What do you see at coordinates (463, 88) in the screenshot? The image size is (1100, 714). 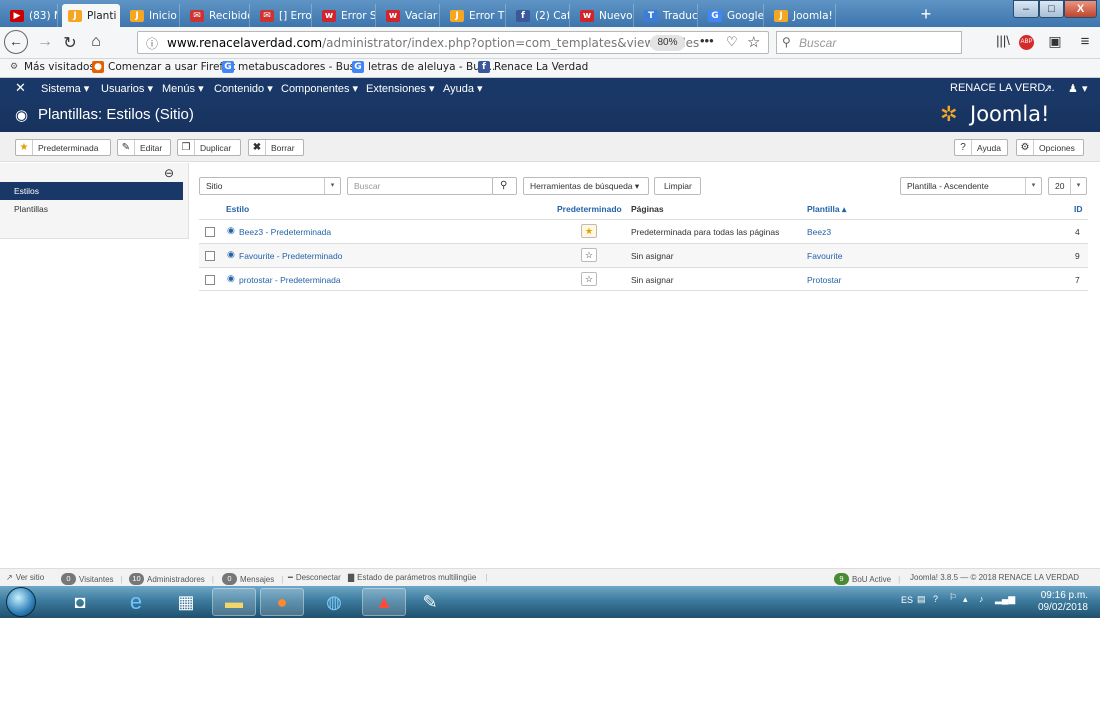 I see `admin-menu-item: Ayuda ▾` at bounding box center [463, 88].